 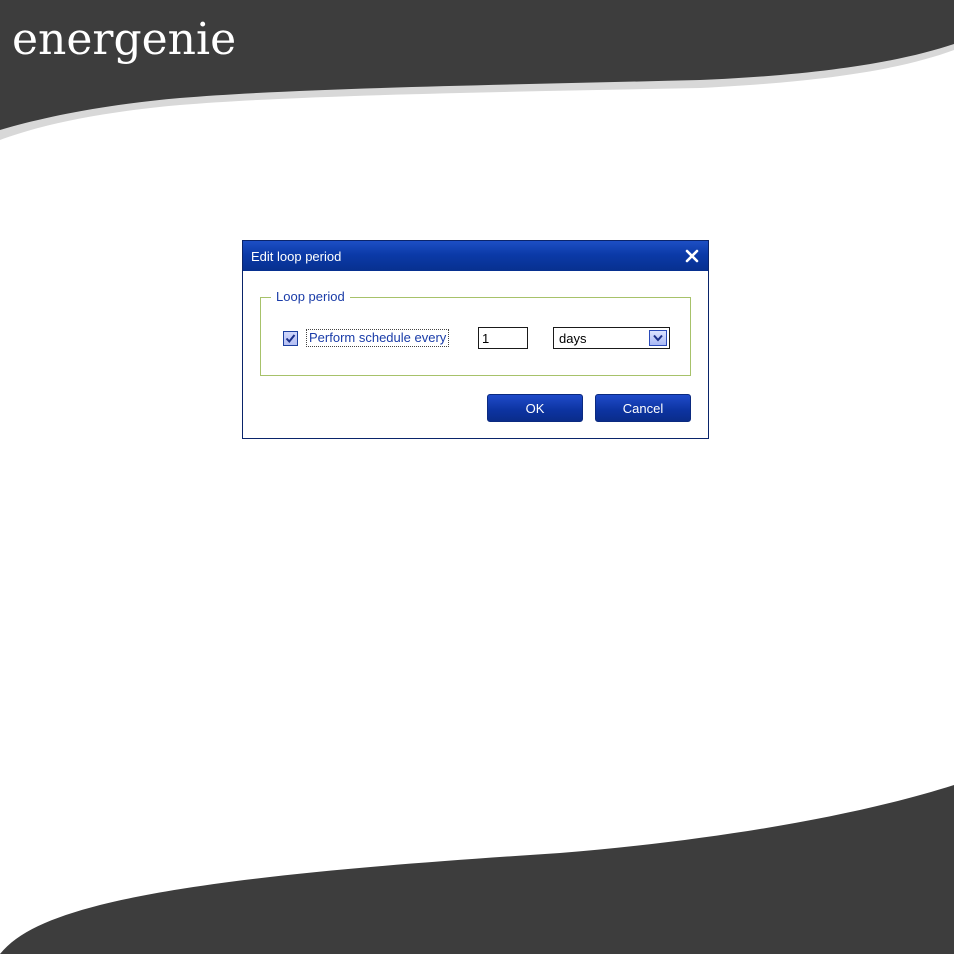 I want to click on perform-schedule-checkbox, so click(x=290, y=338).